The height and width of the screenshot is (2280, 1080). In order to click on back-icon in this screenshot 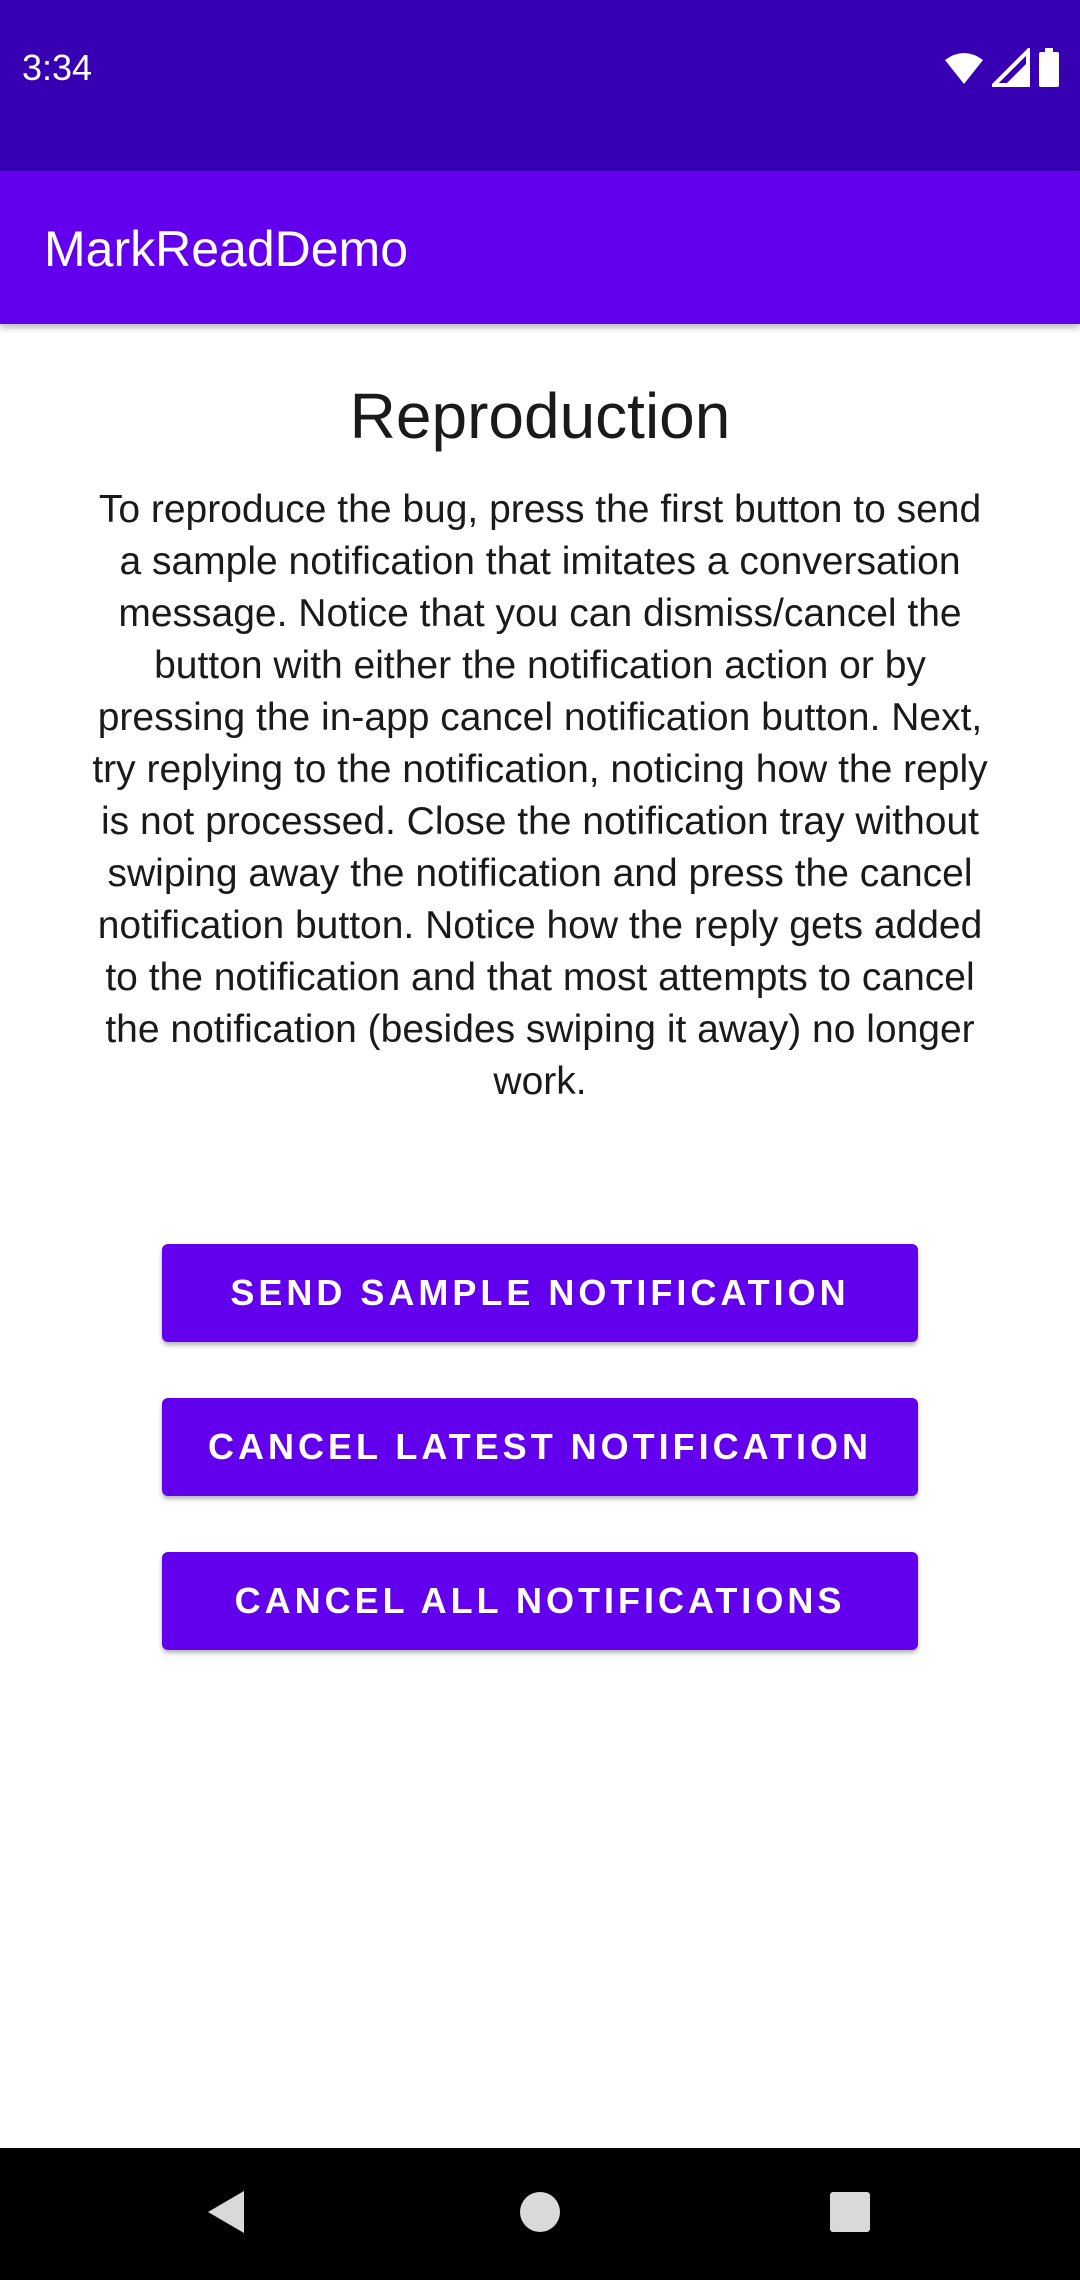, I will do `click(226, 2214)`.